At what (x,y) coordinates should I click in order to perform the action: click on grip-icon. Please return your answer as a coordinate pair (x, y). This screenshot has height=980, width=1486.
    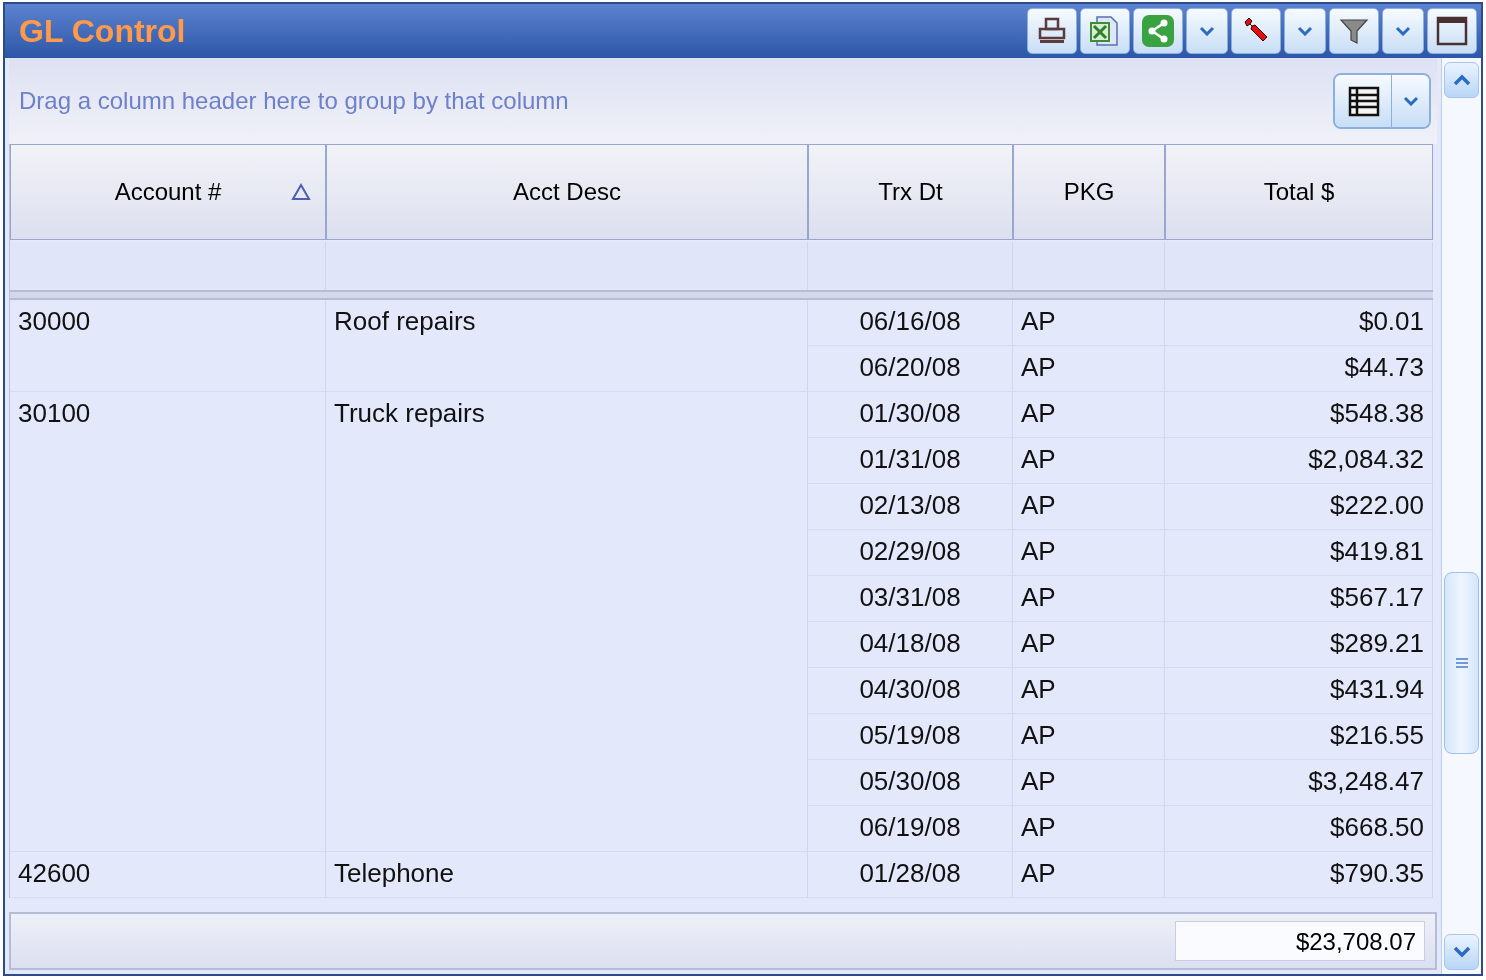
    Looking at the image, I should click on (1461, 663).